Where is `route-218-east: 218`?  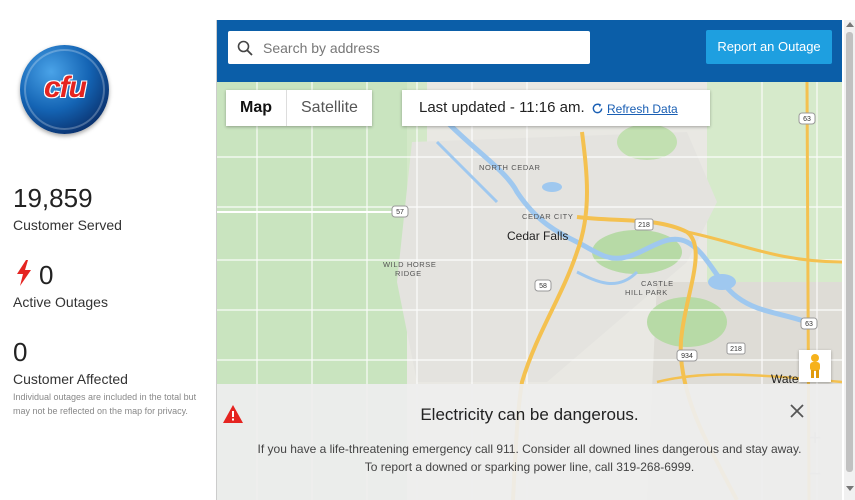 route-218-east: 218 is located at coordinates (736, 349).